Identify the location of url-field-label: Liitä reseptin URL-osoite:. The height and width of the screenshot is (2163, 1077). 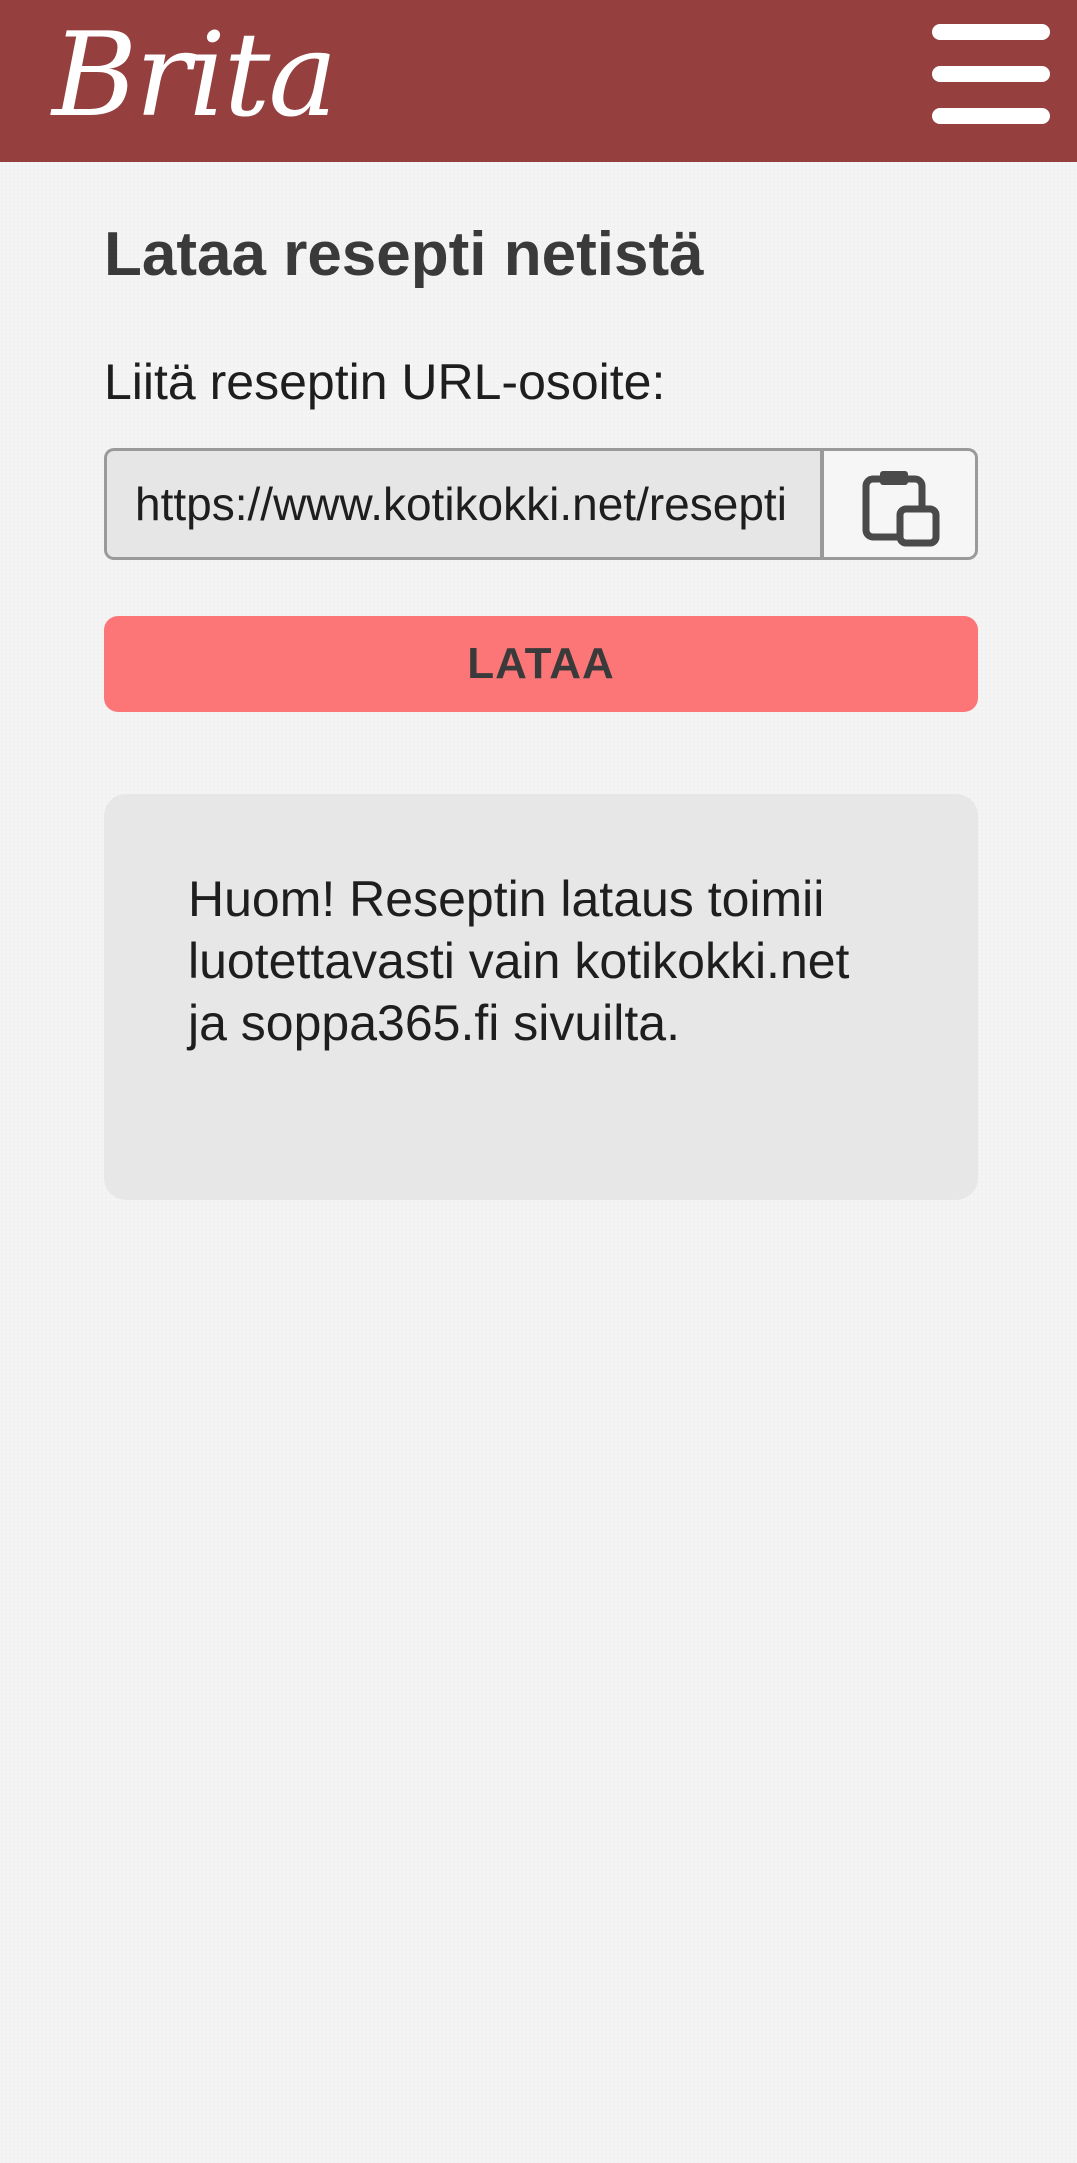
(385, 382).